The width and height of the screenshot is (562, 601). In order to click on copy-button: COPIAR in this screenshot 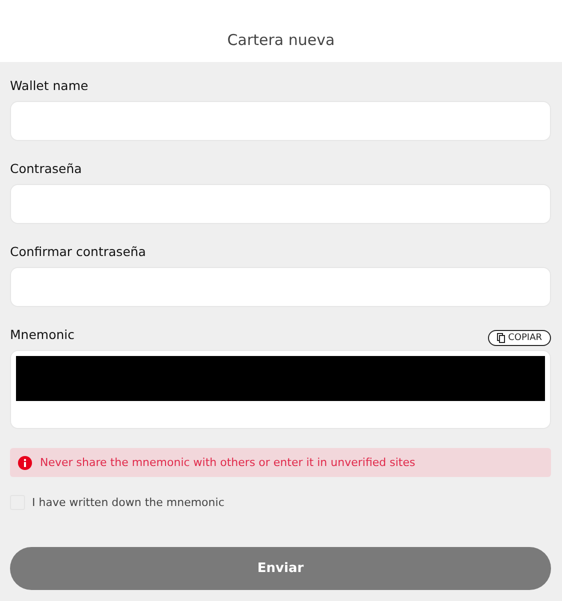, I will do `click(519, 338)`.